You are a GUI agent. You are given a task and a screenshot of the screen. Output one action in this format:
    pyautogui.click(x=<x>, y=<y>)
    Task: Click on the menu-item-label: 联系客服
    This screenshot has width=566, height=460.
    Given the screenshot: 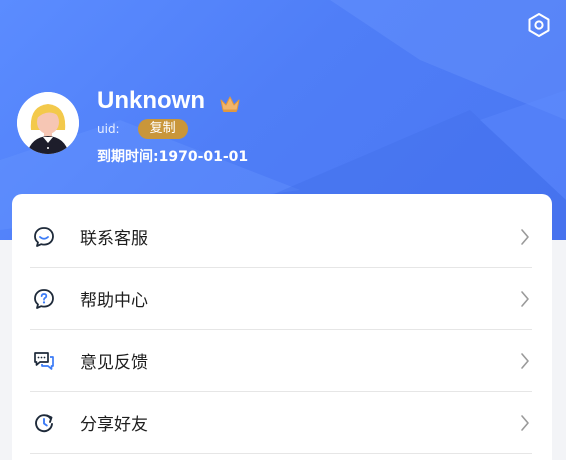 What is the action you would take?
    pyautogui.click(x=114, y=239)
    